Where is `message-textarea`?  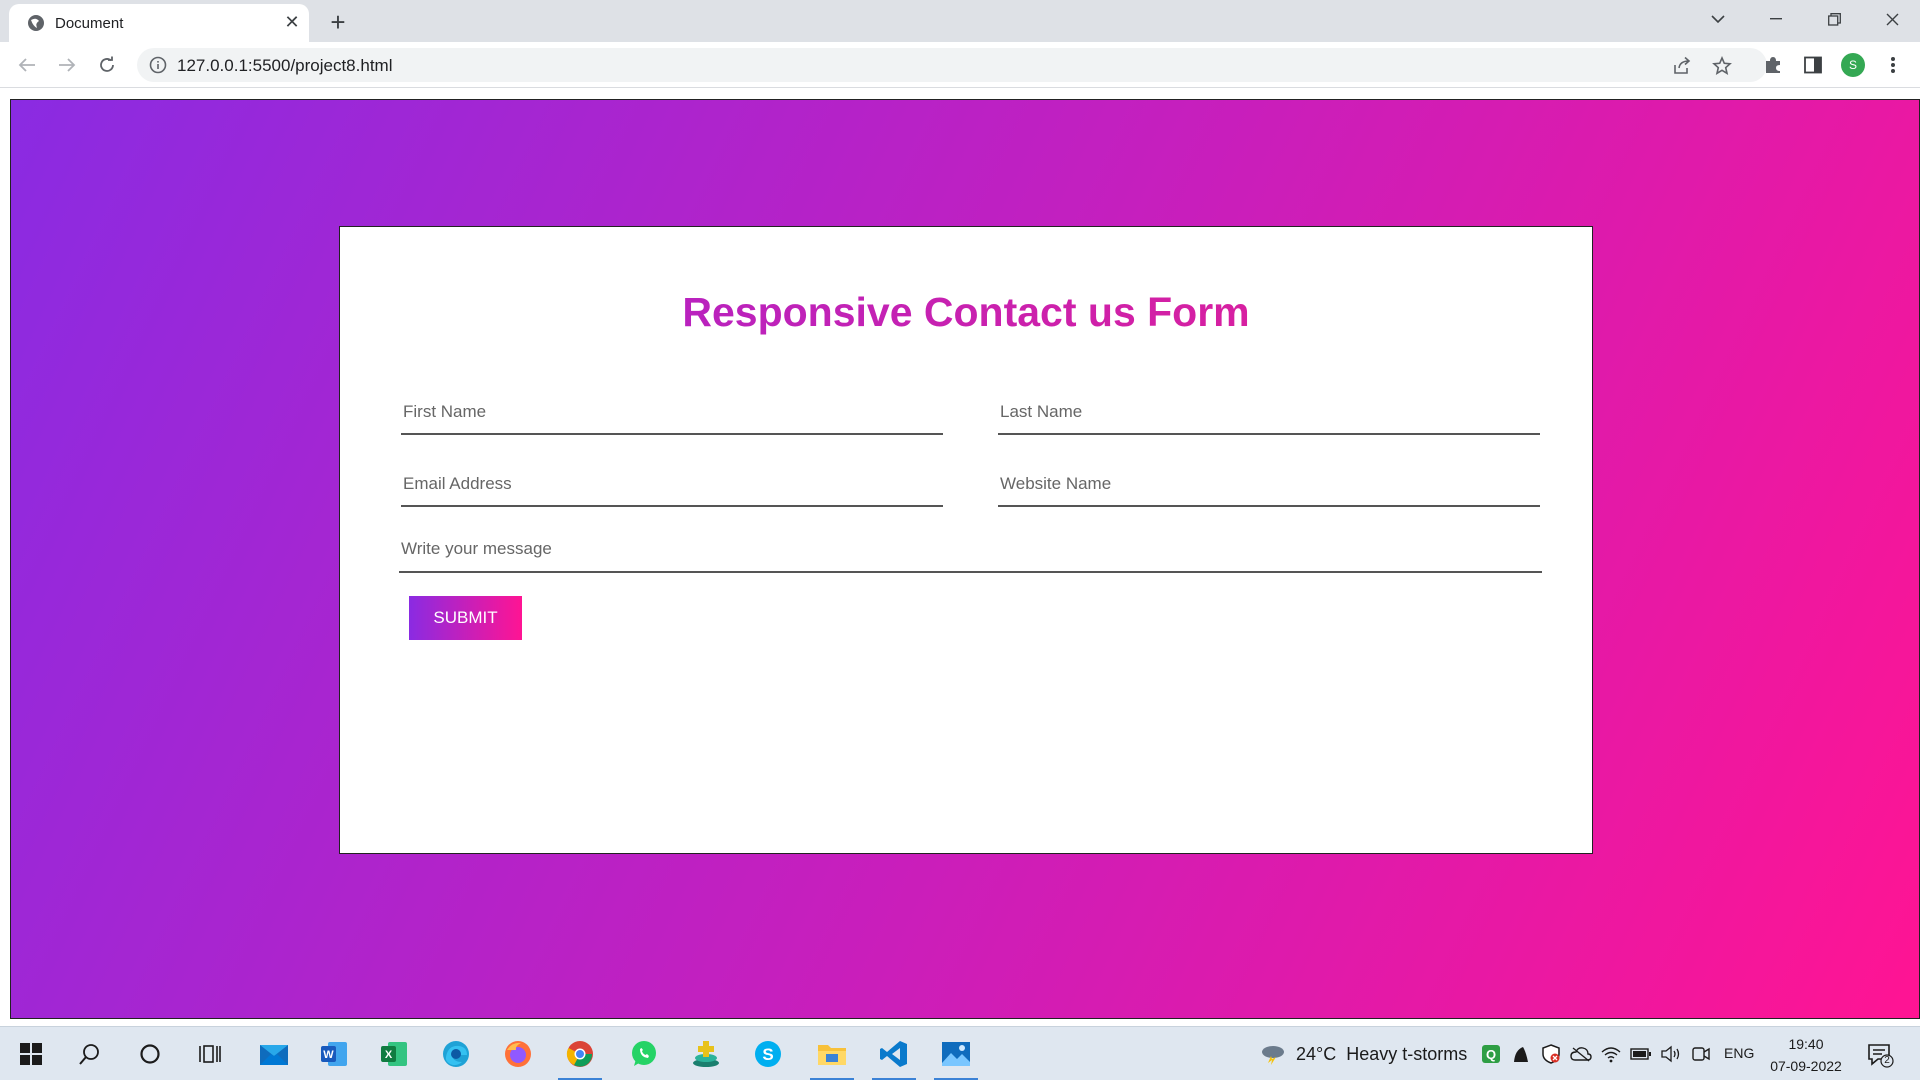
message-textarea is located at coordinates (970, 549).